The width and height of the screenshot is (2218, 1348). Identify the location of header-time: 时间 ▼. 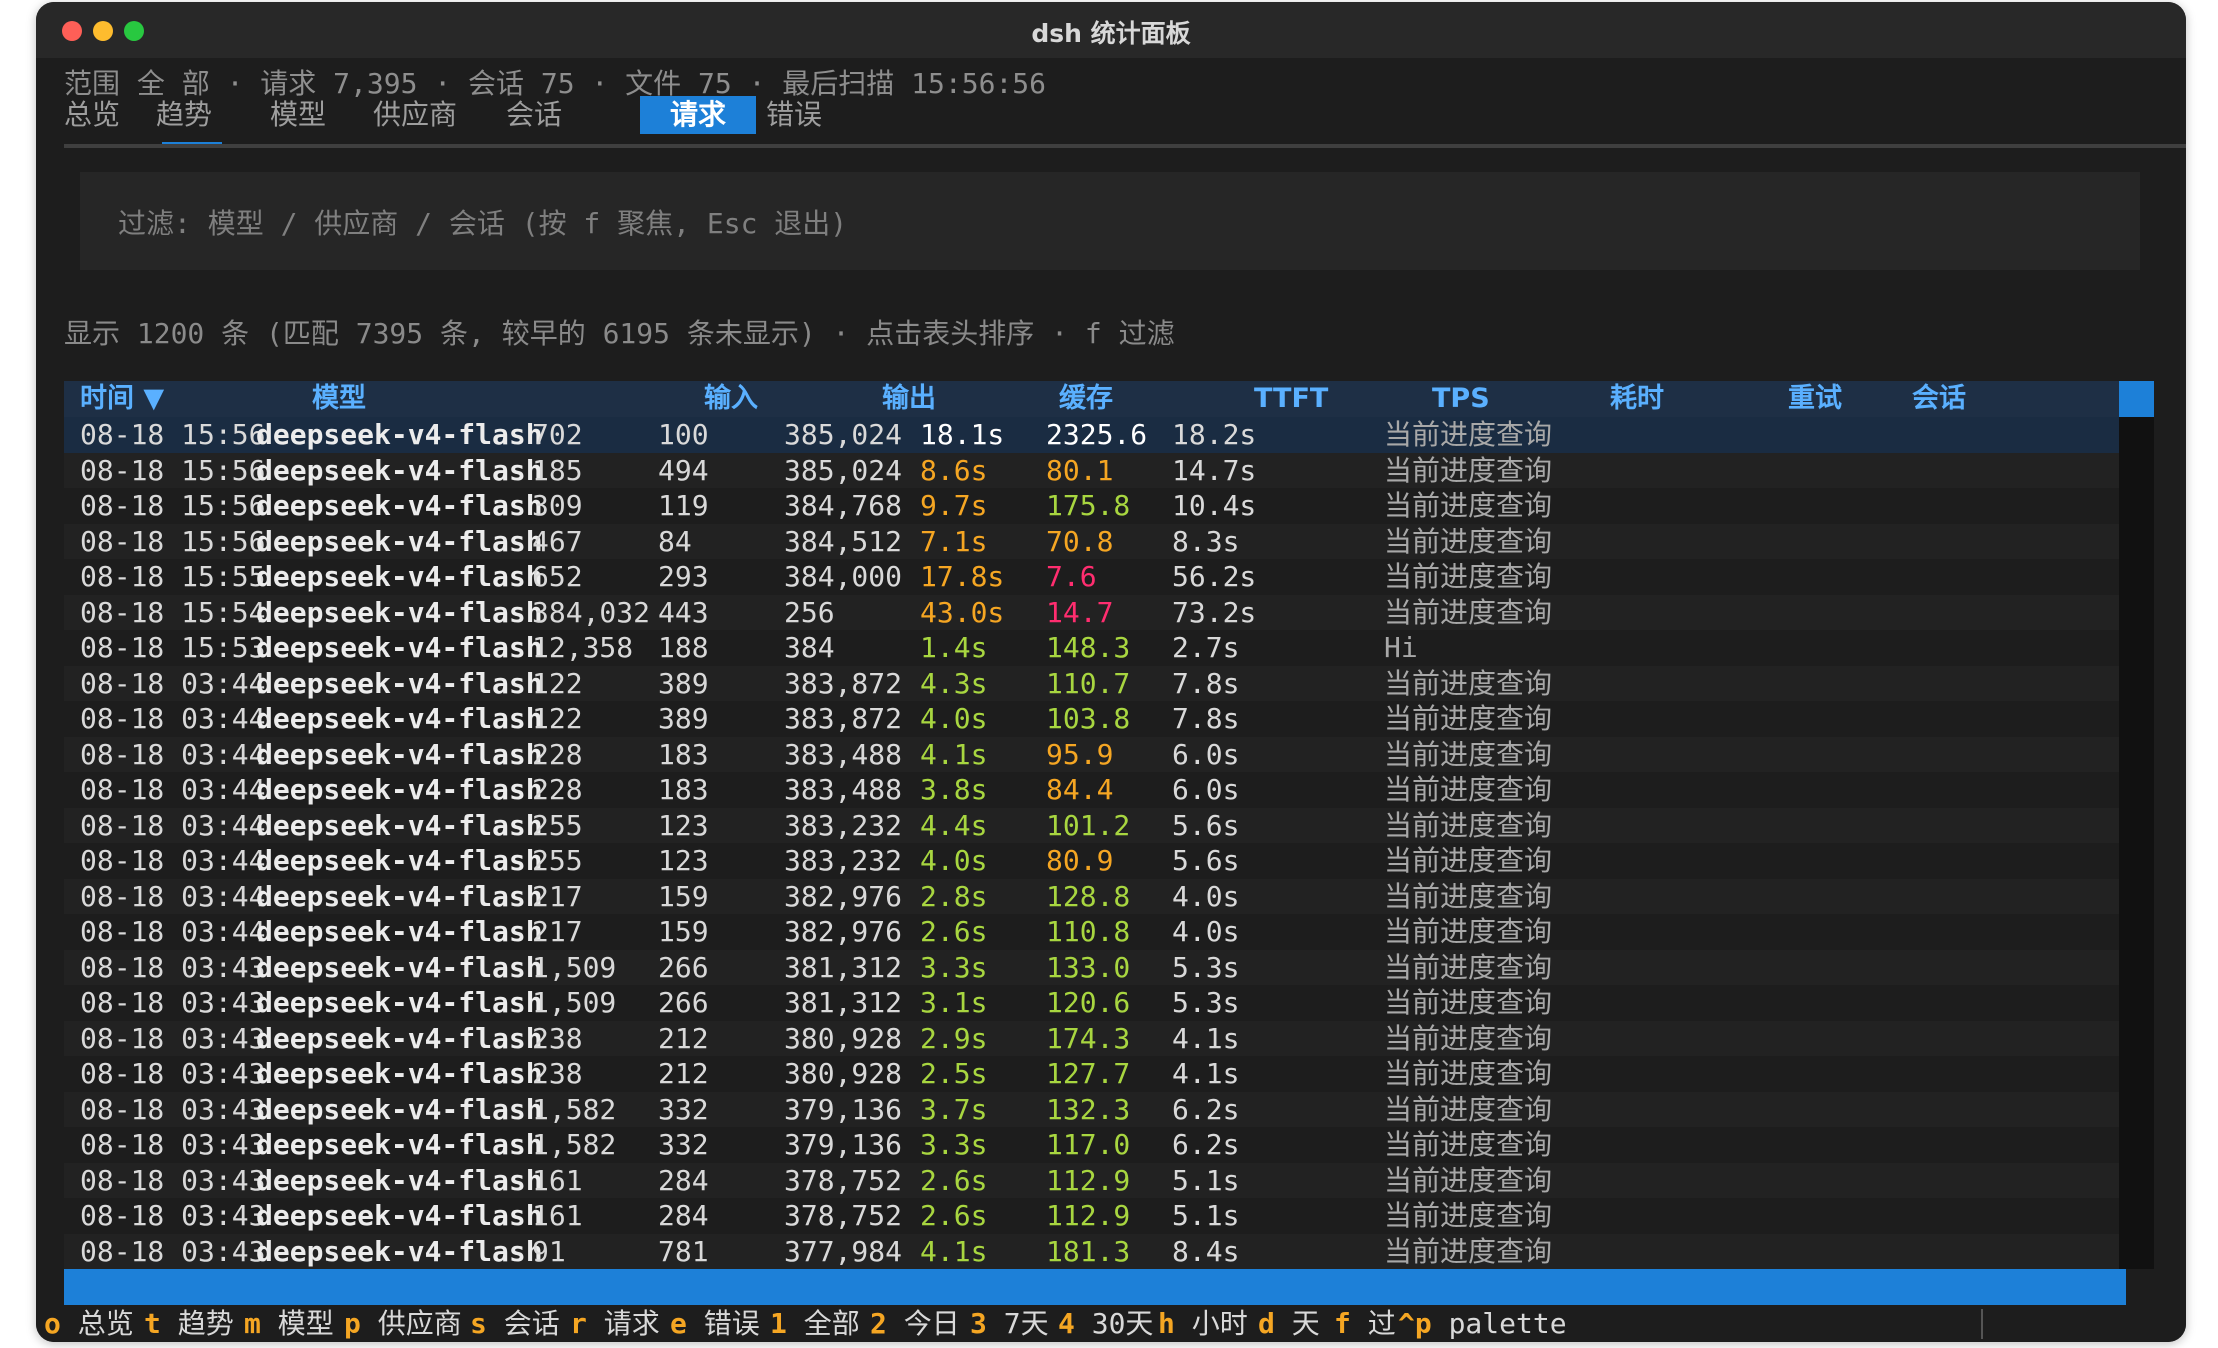
(122, 399).